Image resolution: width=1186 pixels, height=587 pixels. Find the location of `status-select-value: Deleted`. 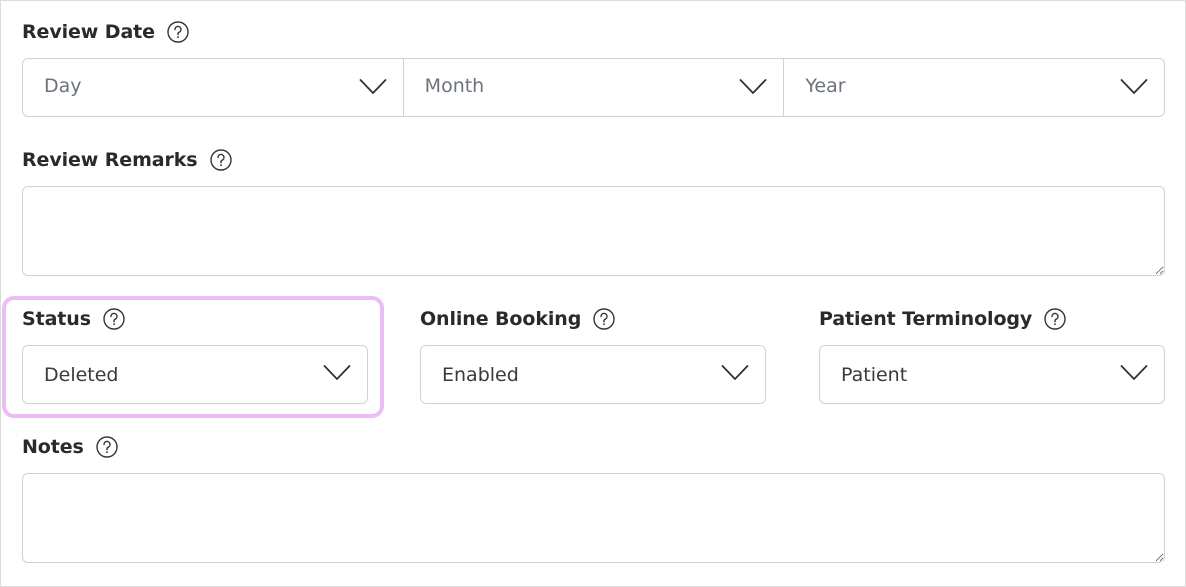

status-select-value: Deleted is located at coordinates (81, 374).